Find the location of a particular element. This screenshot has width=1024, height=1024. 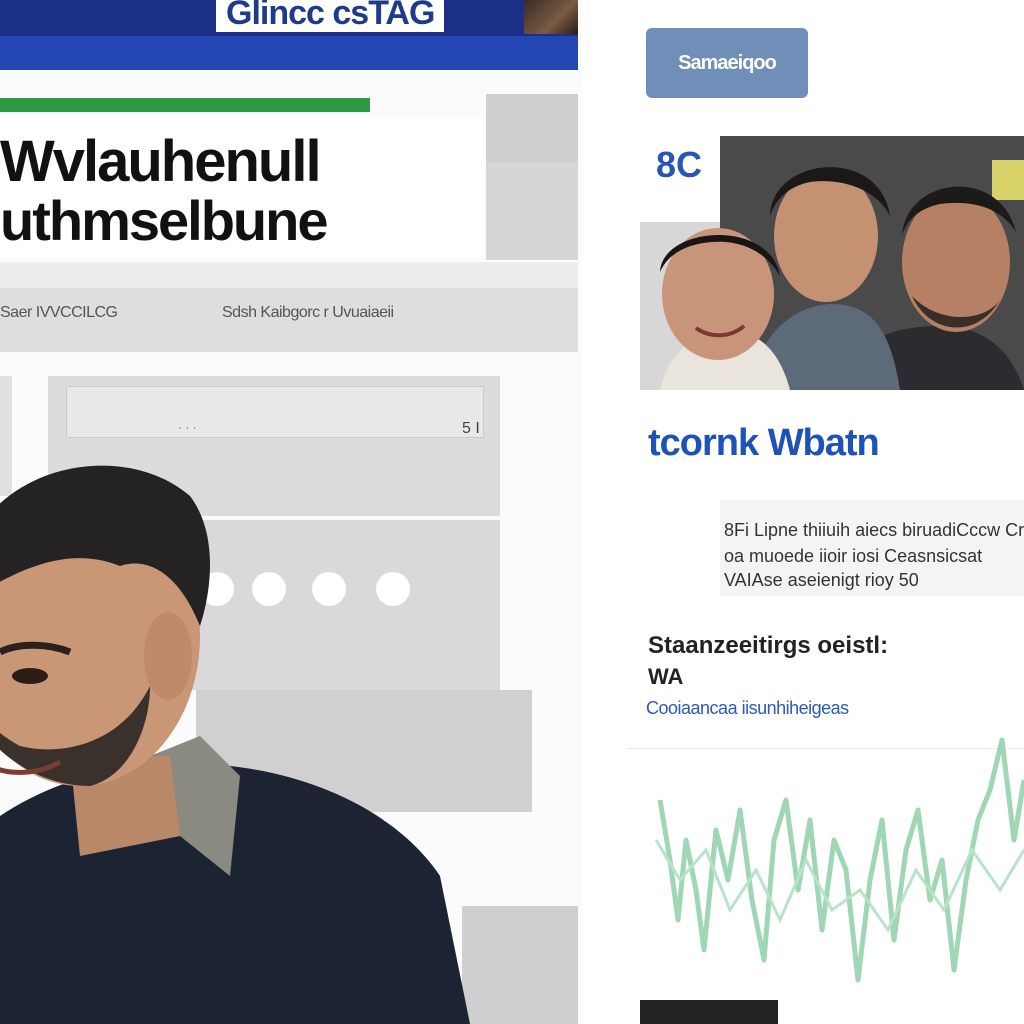

site-title: Glincc csTAG is located at coordinates (330, 16).